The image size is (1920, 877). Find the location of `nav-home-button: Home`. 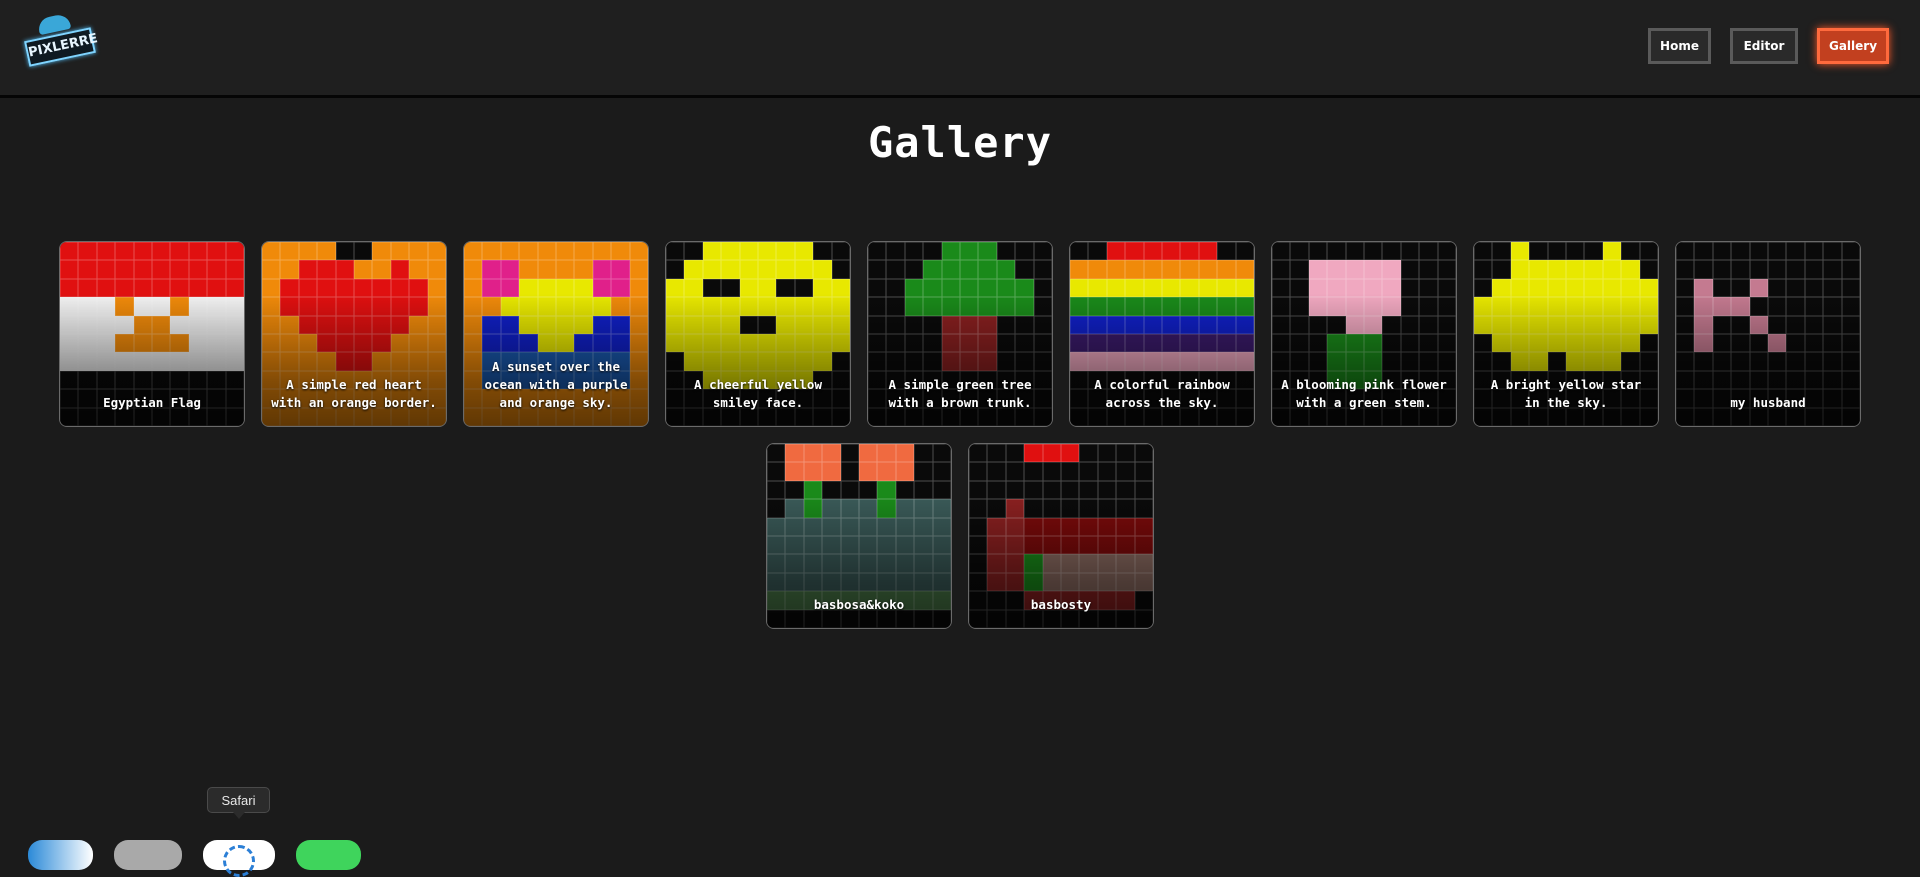

nav-home-button: Home is located at coordinates (1679, 46).